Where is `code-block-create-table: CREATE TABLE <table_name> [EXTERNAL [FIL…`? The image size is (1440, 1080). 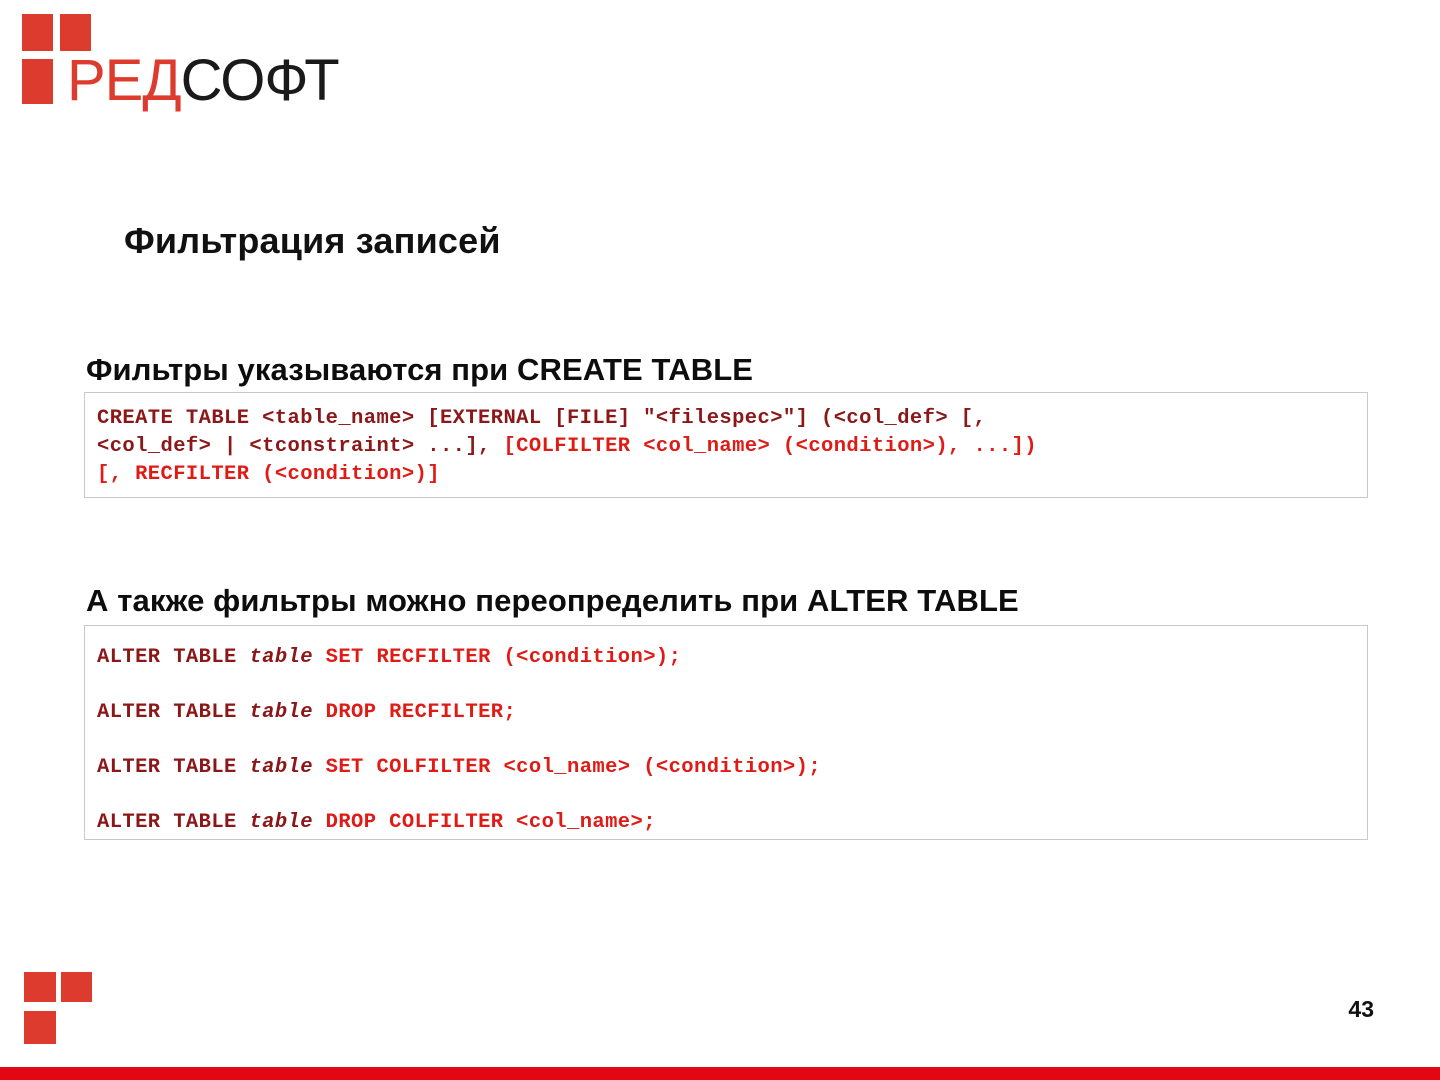 code-block-create-table: CREATE TABLE <table_name> [EXTERNAL [FIL… is located at coordinates (726, 445).